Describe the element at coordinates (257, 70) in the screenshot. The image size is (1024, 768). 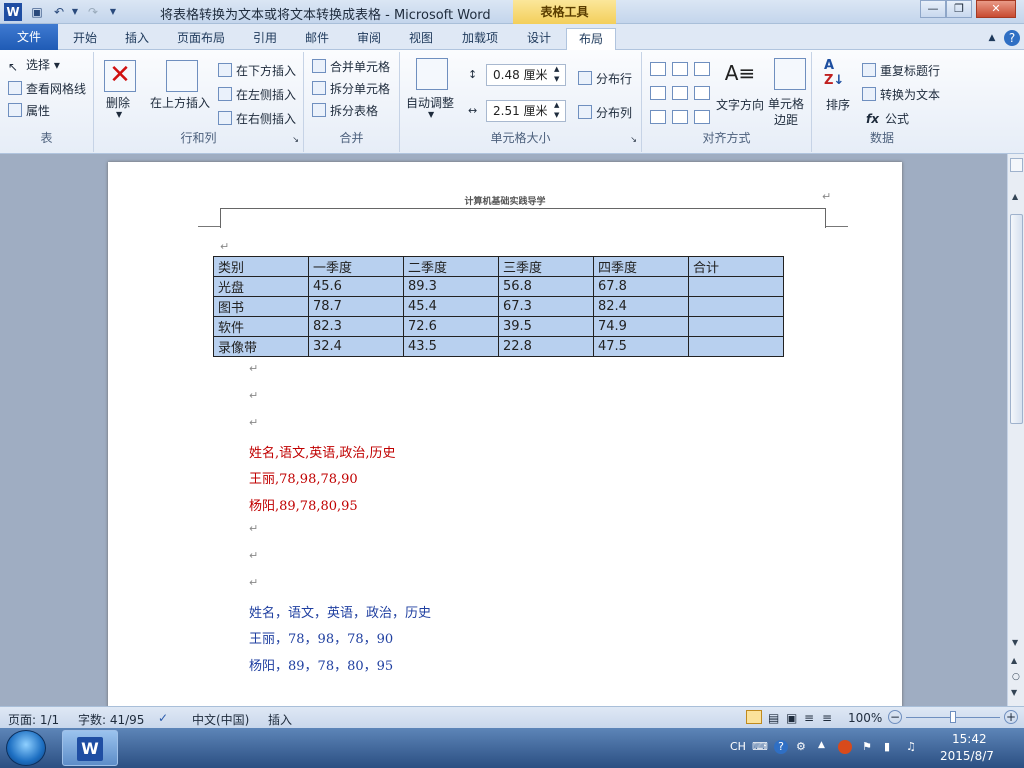
I see `insert-below-button: 在下方插入` at that location.